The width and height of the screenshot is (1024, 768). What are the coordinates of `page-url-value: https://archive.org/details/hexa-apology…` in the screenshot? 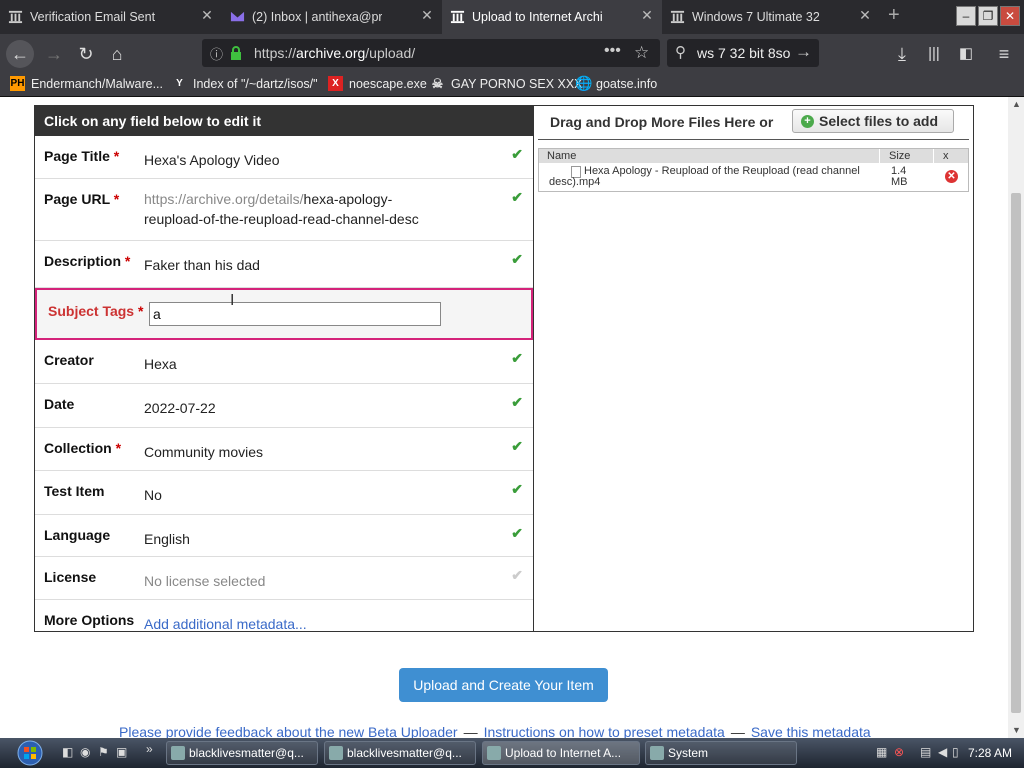 It's located at (281, 209).